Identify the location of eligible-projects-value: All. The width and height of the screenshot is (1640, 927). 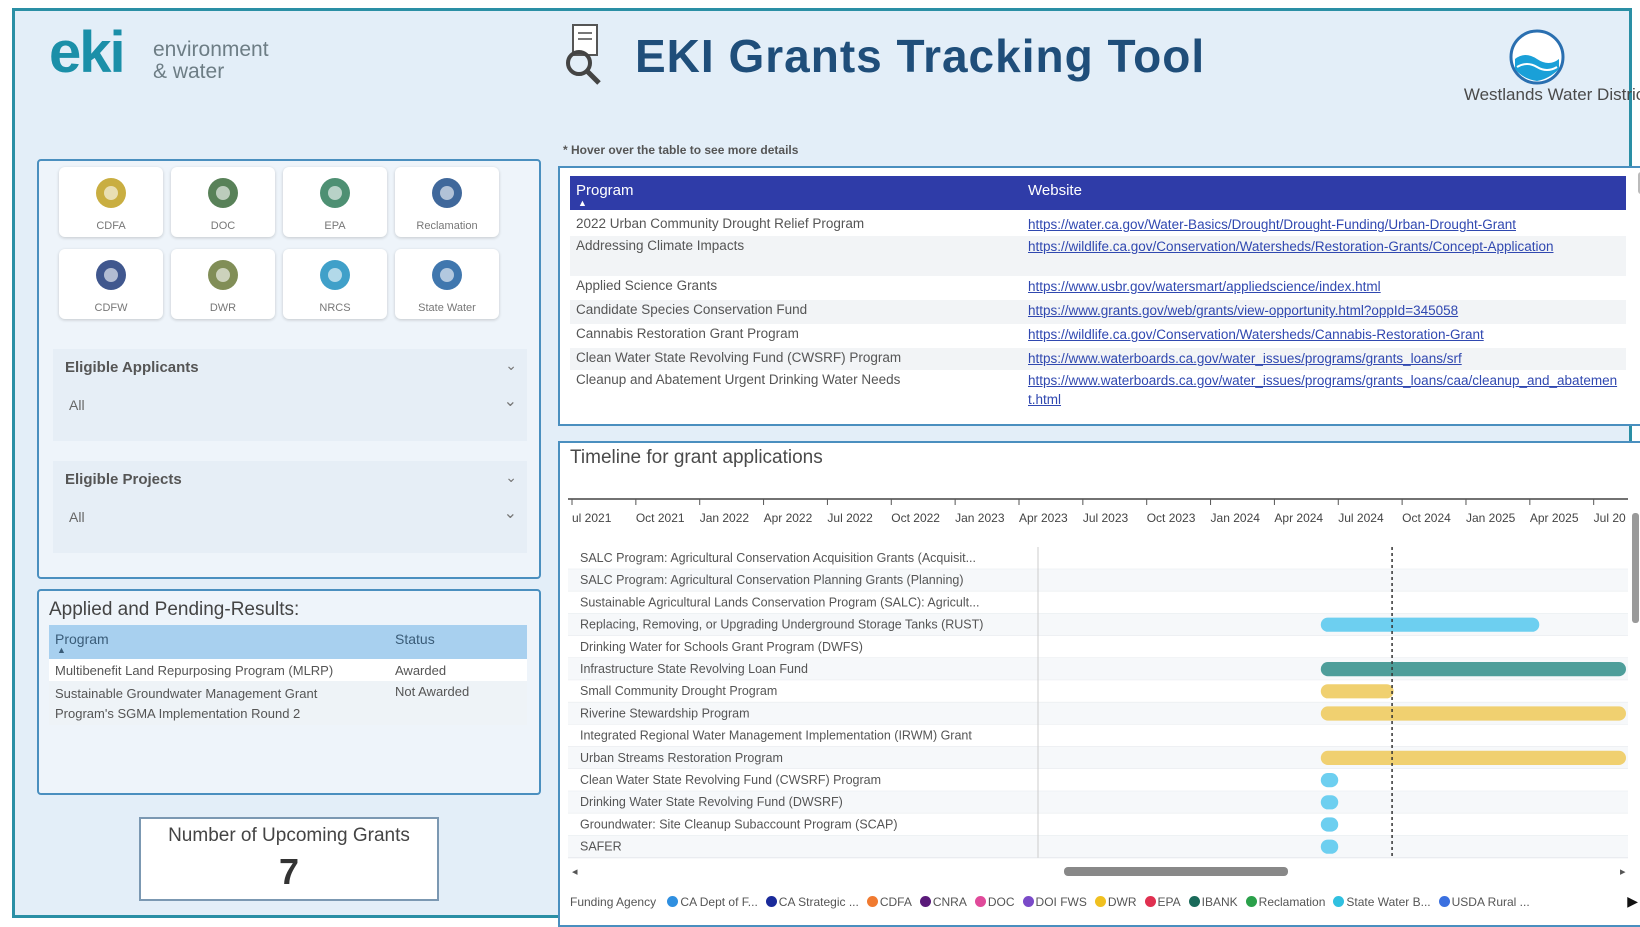
(77, 517).